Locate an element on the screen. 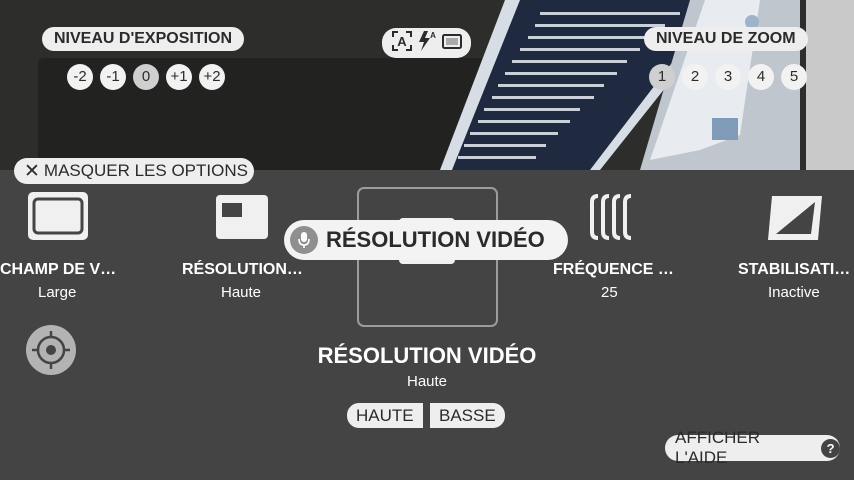 Image resolution: width=854 pixels, height=480 pixels. preview-right-frame is located at coordinates (830, 85).